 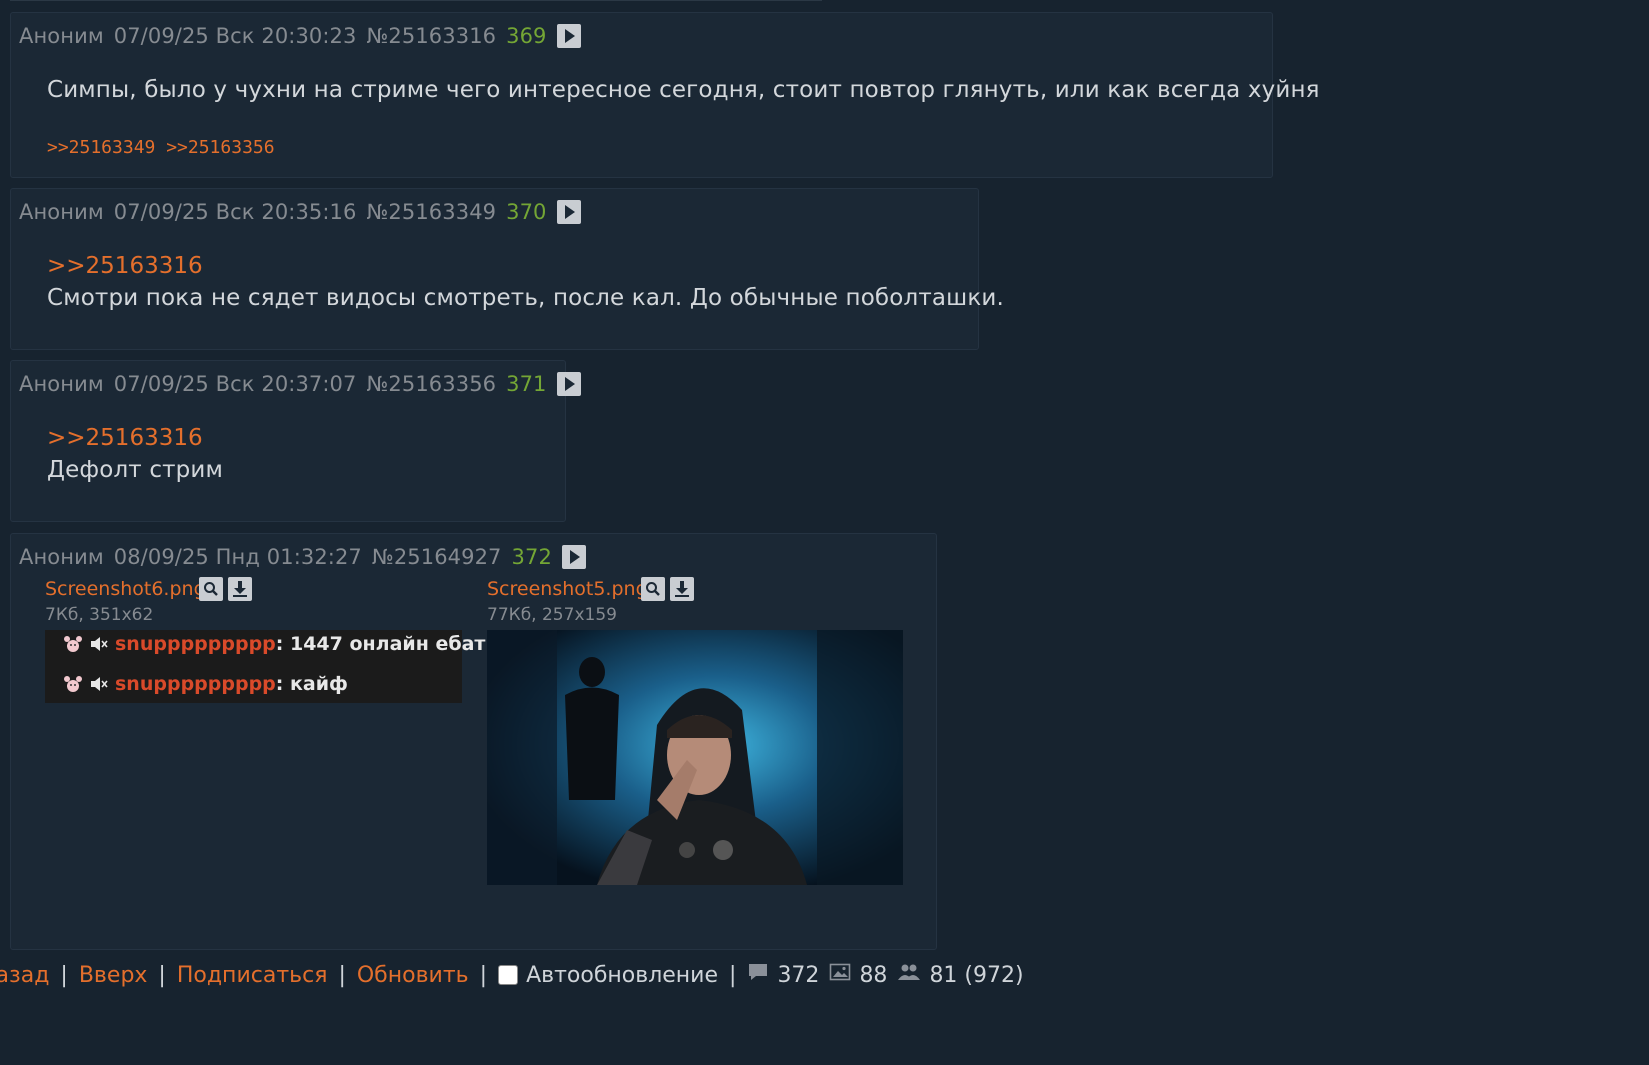 What do you see at coordinates (311, 684) in the screenshot?
I see `chat-text: : кайф` at bounding box center [311, 684].